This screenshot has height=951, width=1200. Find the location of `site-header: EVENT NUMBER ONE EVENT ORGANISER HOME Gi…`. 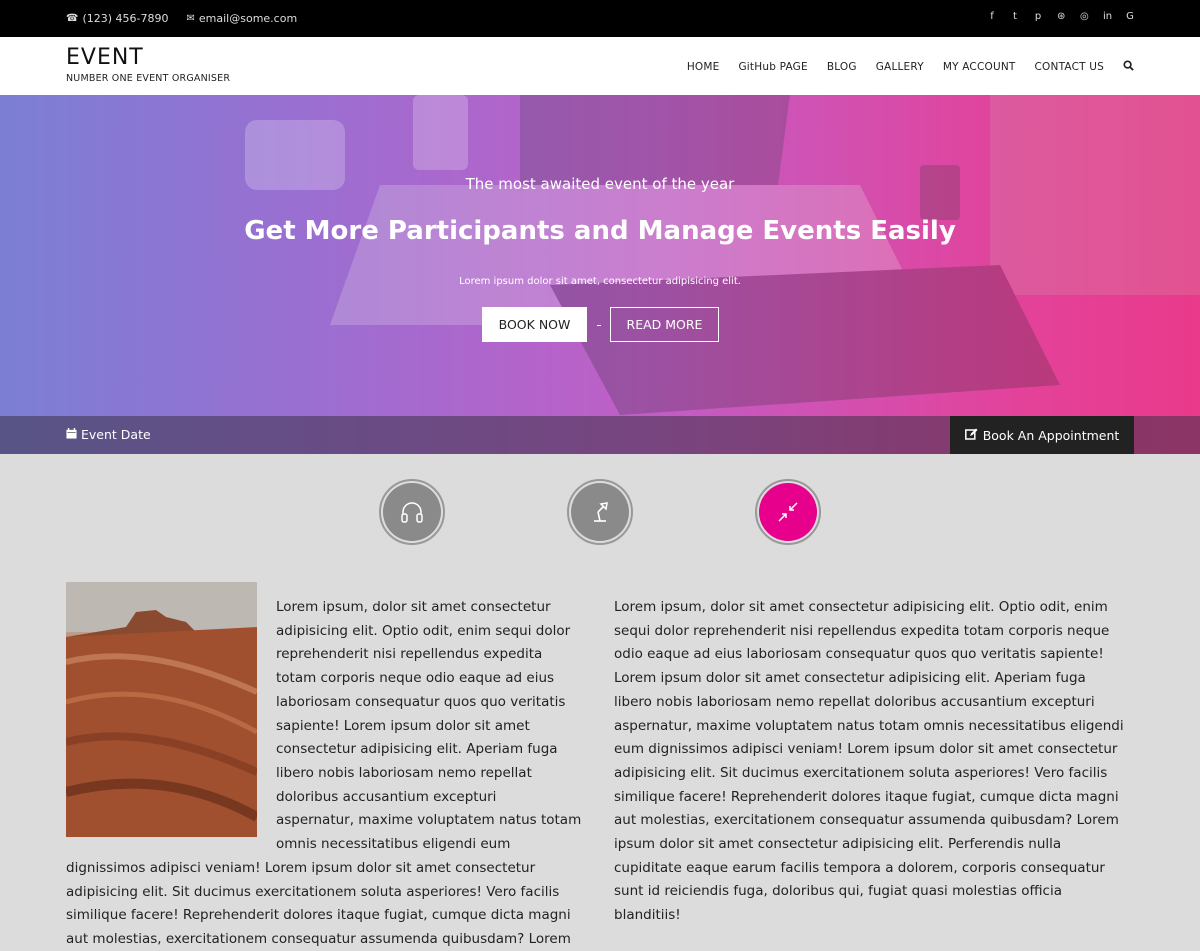

site-header: EVENT NUMBER ONE EVENT ORGANISER HOME Gi… is located at coordinates (600, 66).